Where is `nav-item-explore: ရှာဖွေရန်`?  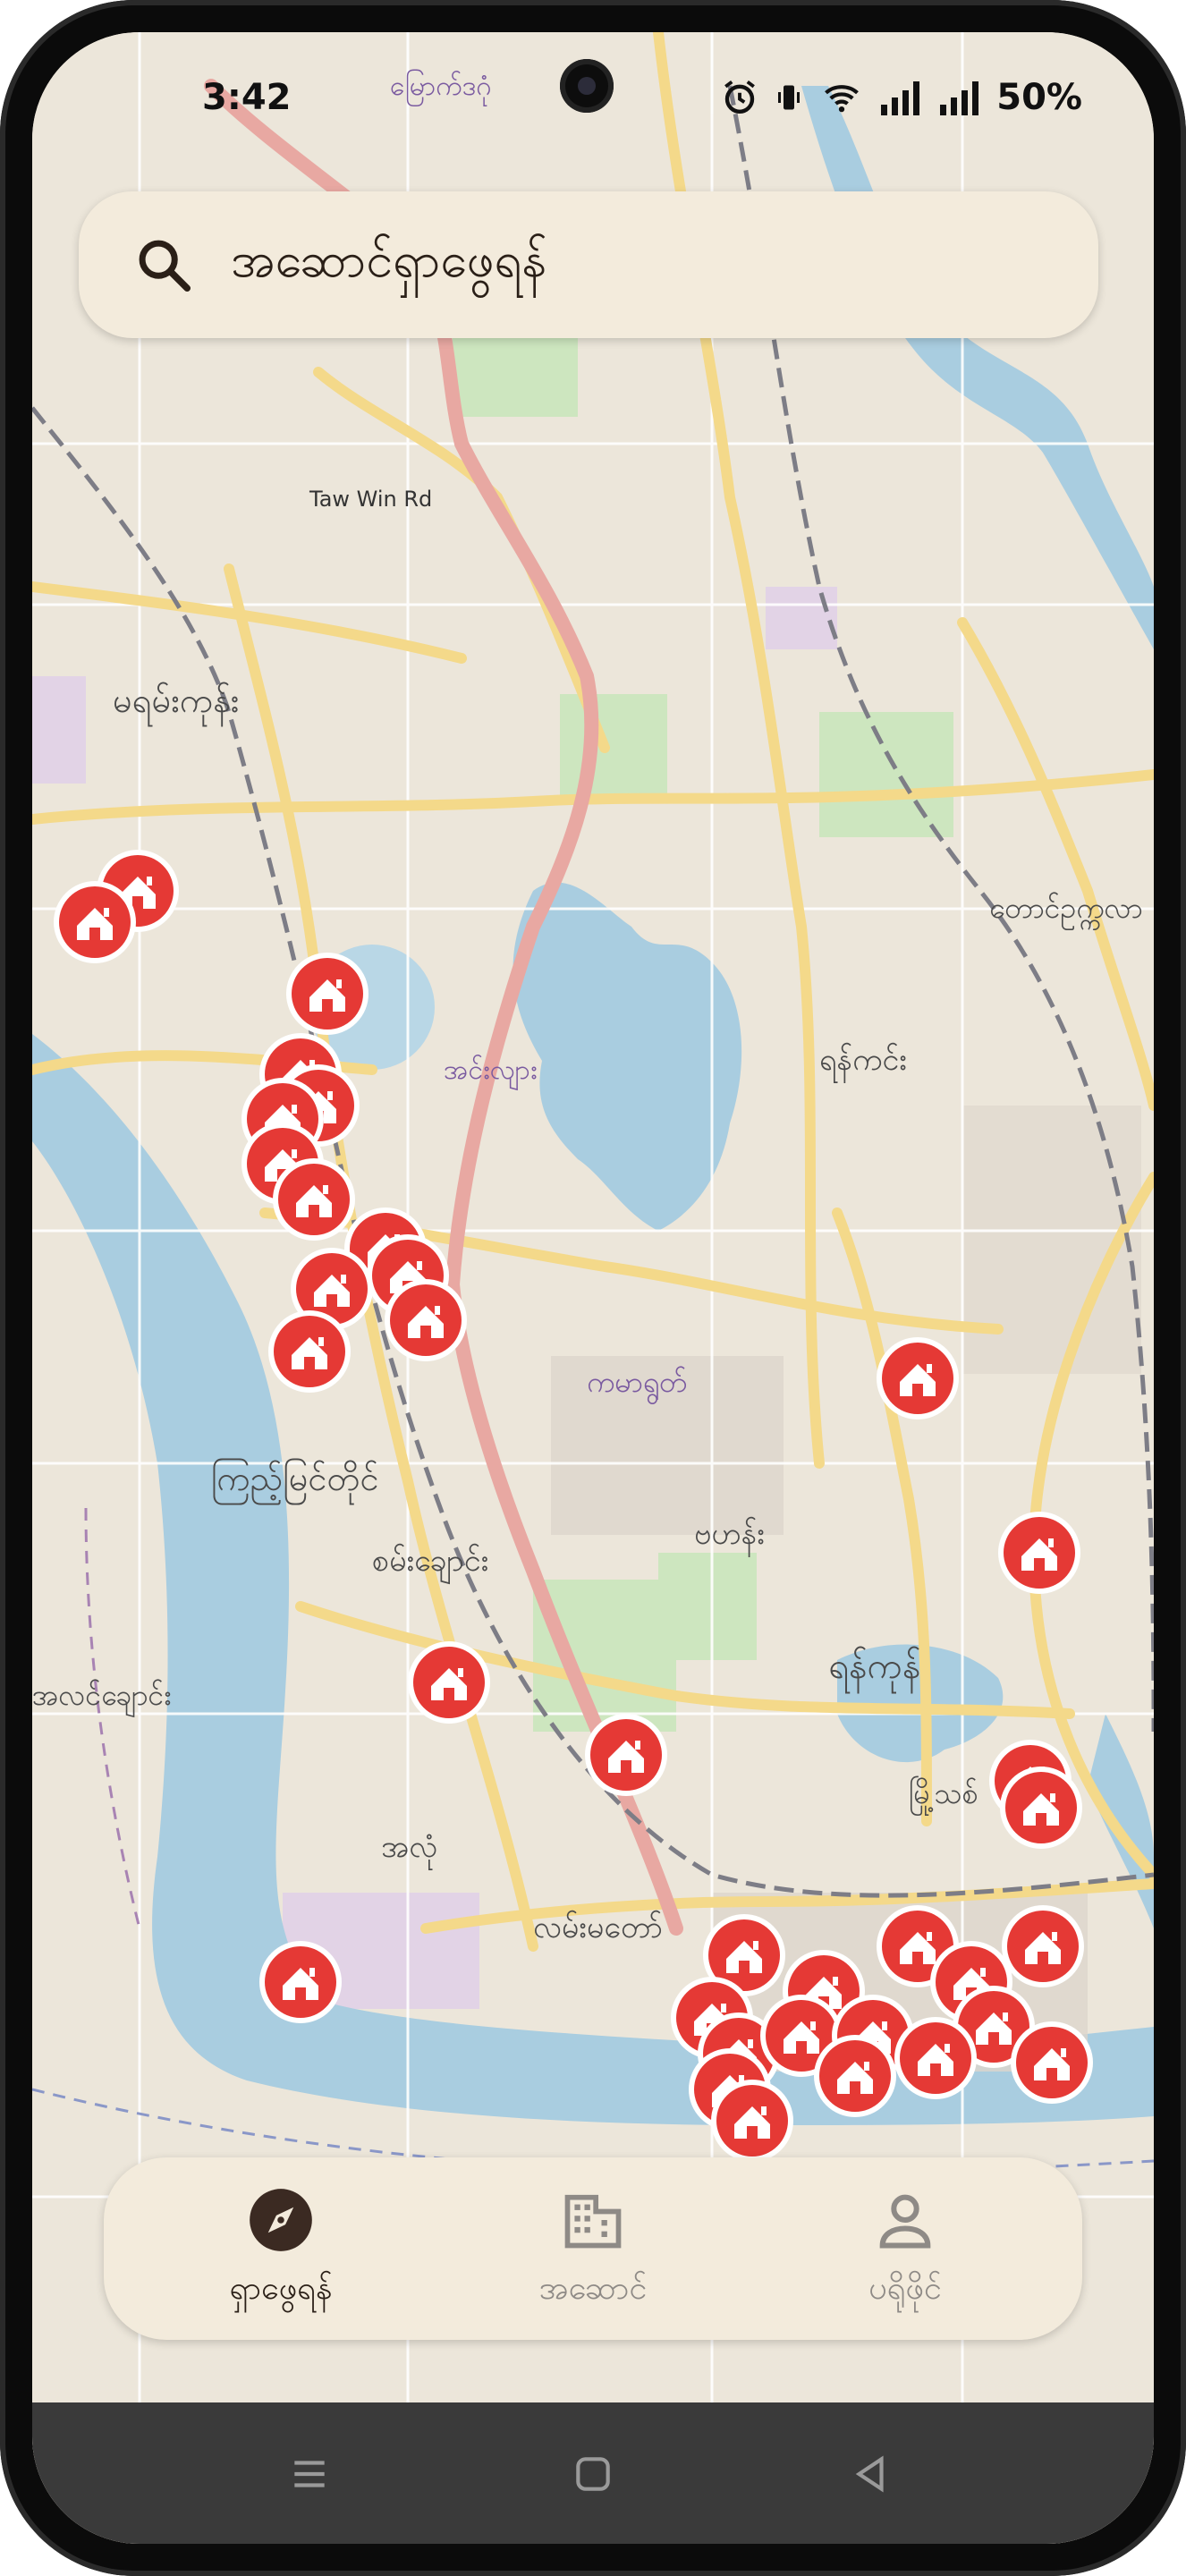
nav-item-explore: ရှာဖွေရန် is located at coordinates (281, 2250).